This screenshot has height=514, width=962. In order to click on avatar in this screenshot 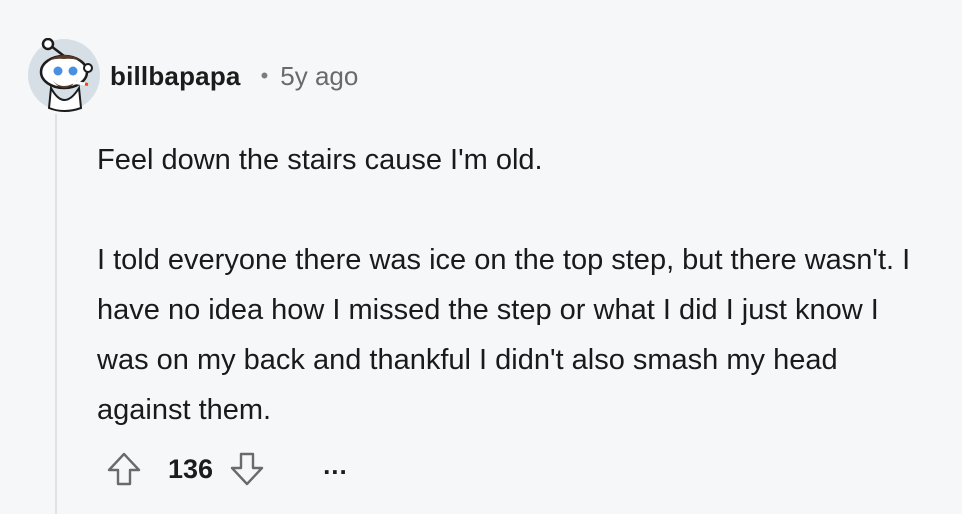, I will do `click(64, 74)`.